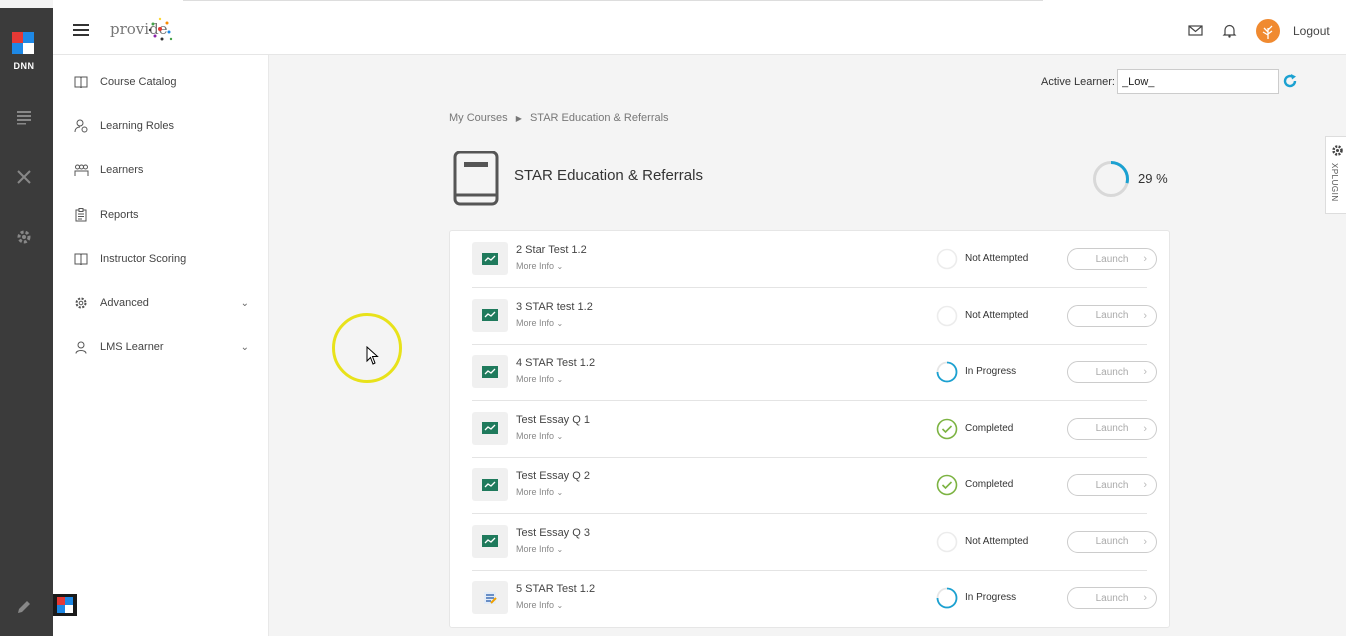 This screenshot has width=1346, height=636. I want to click on logout-link: Logout, so click(1311, 31).